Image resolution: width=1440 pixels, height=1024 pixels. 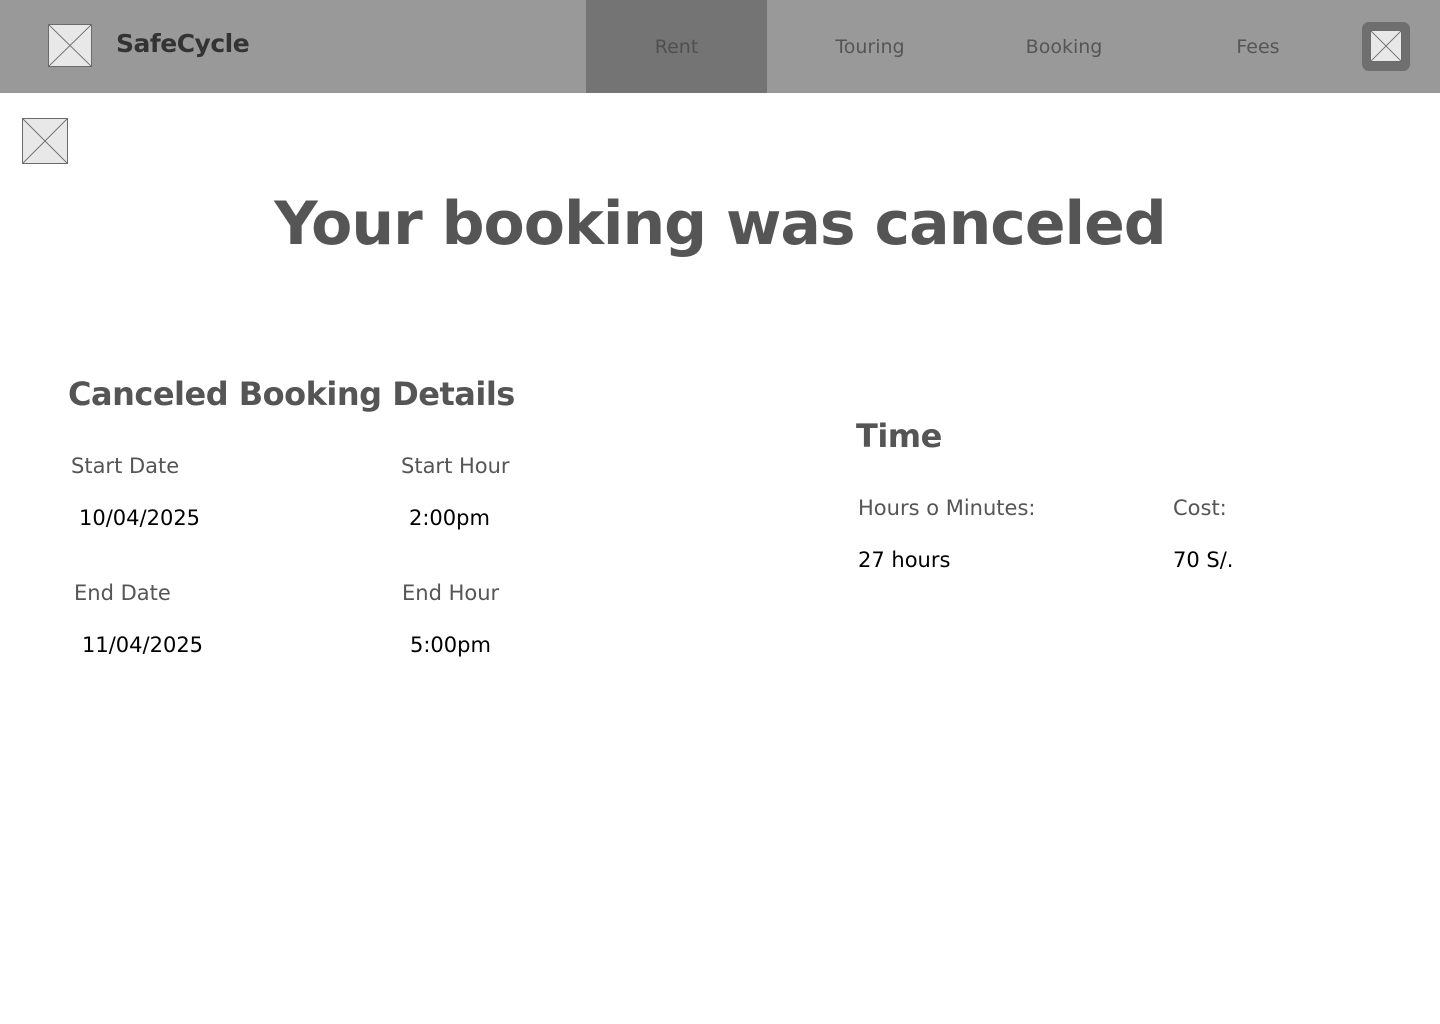 I want to click on duration-value: 27 hours, so click(x=904, y=560).